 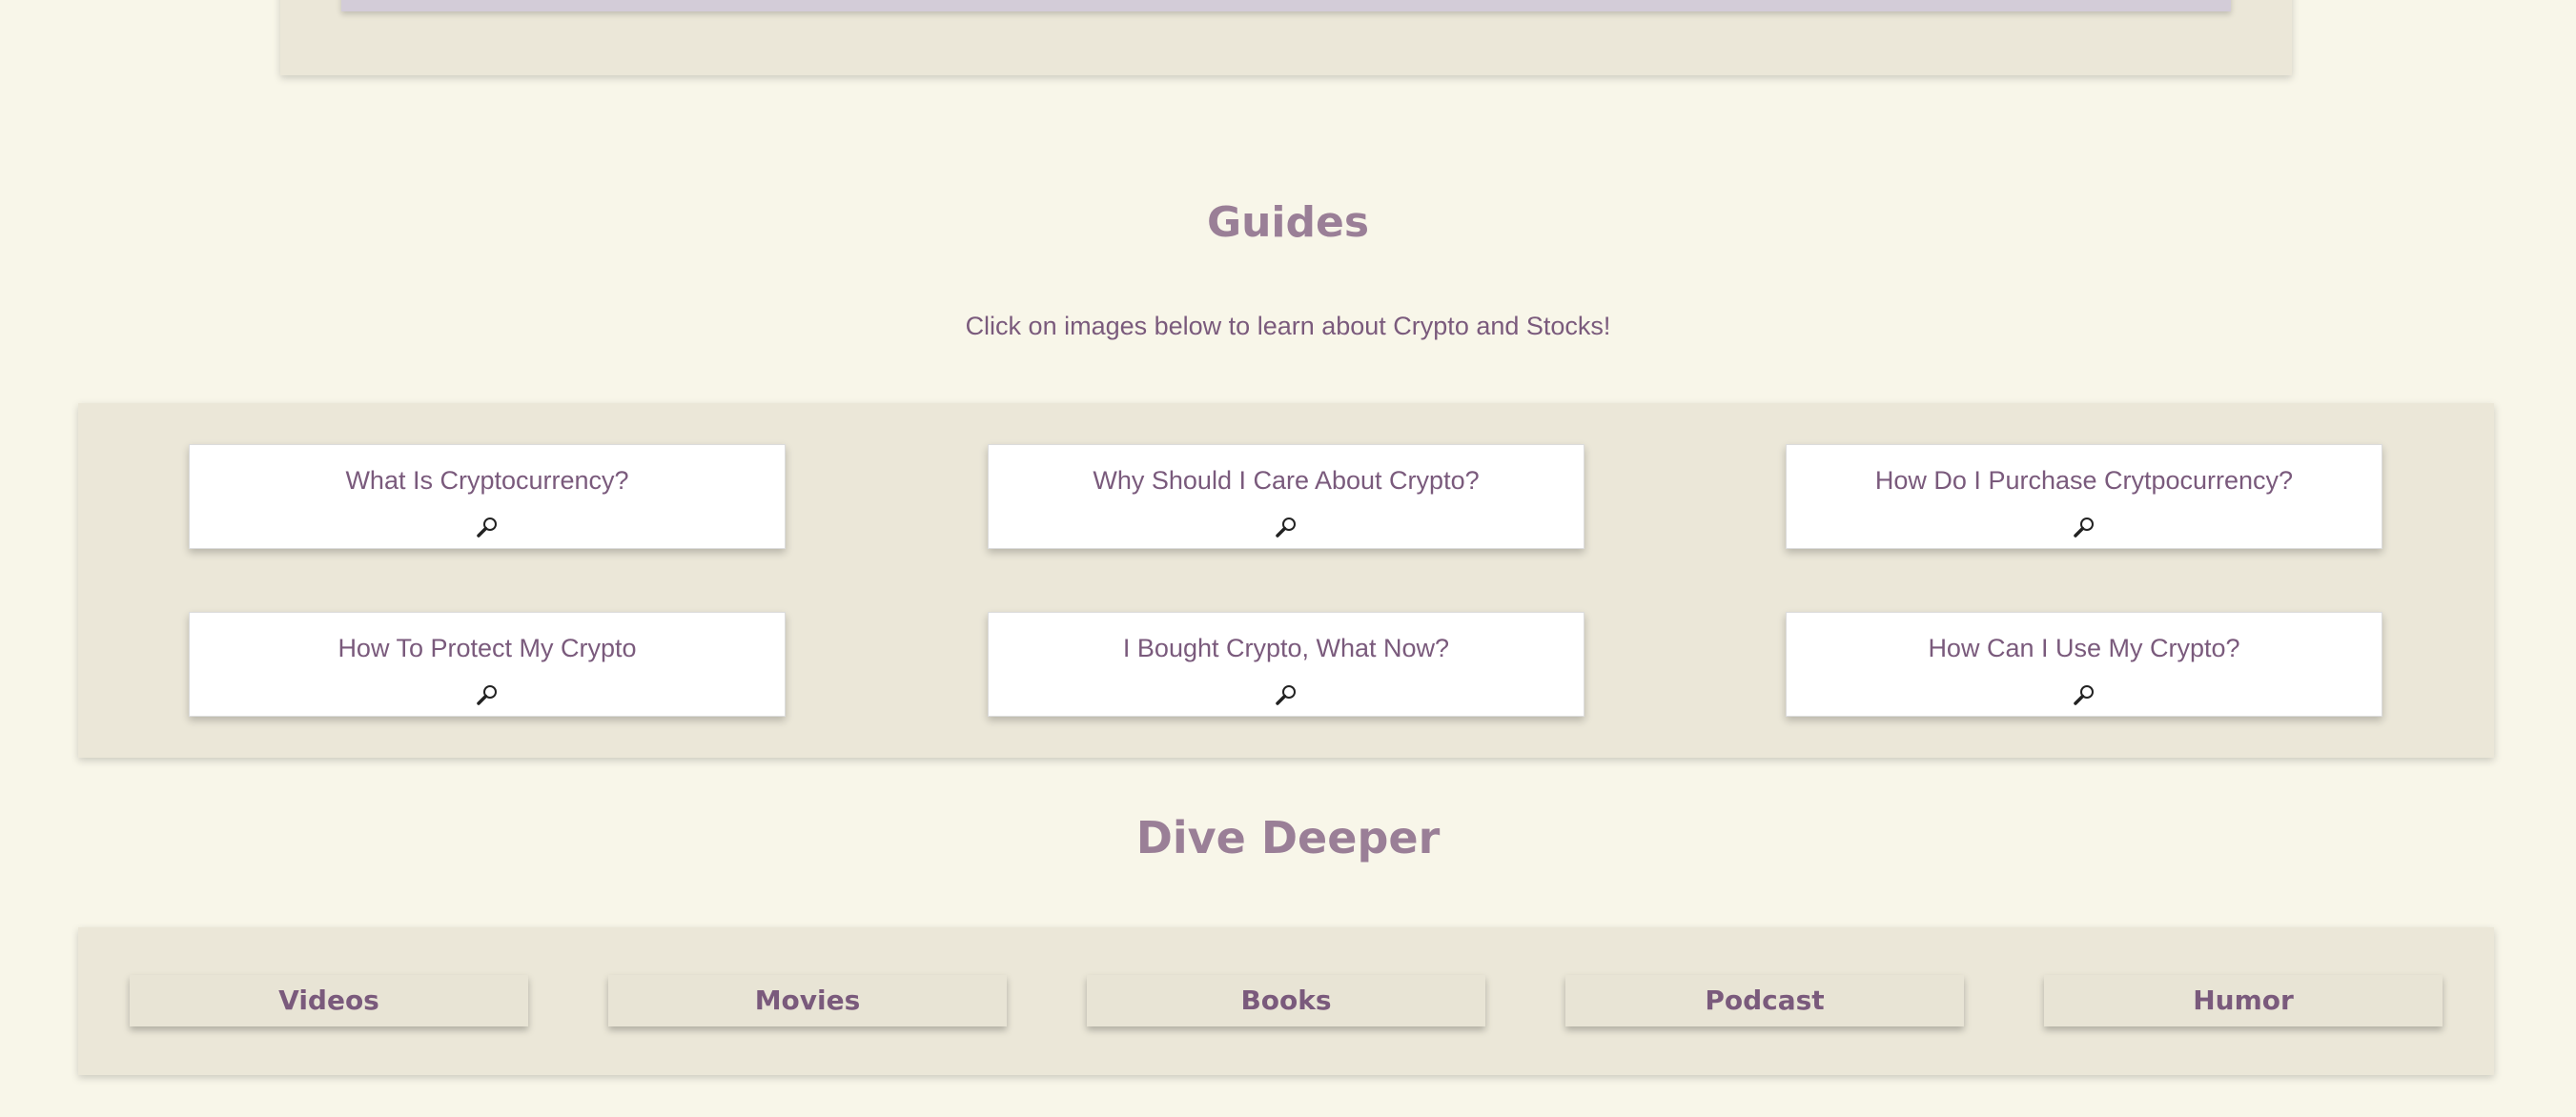 I want to click on guide-card-label: How Can I Use My Crypto?, so click(x=2084, y=648).